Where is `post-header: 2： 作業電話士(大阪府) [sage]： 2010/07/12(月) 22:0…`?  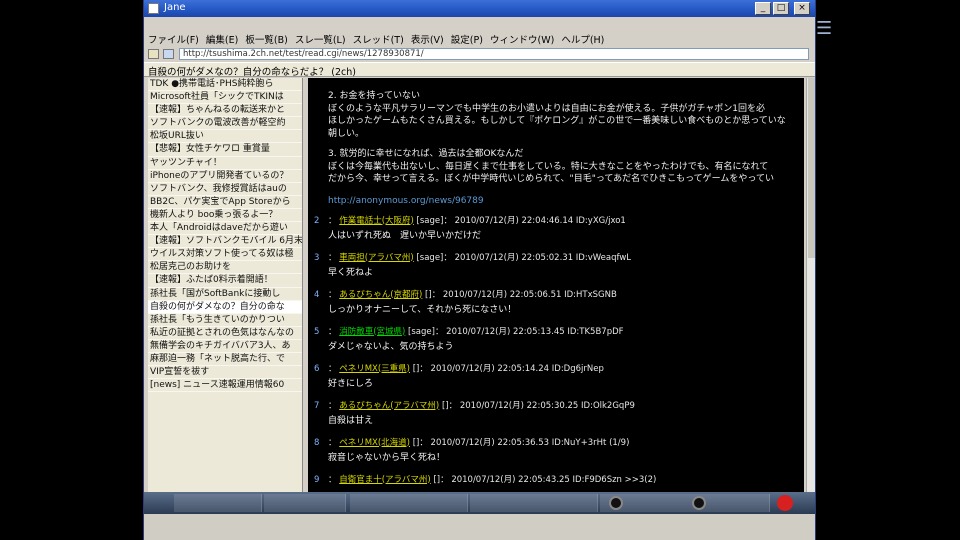
post-header: 2： 作業電話士(大阪府) [sage]： 2010/07/12(月) 22:0… is located at coordinates (470, 221).